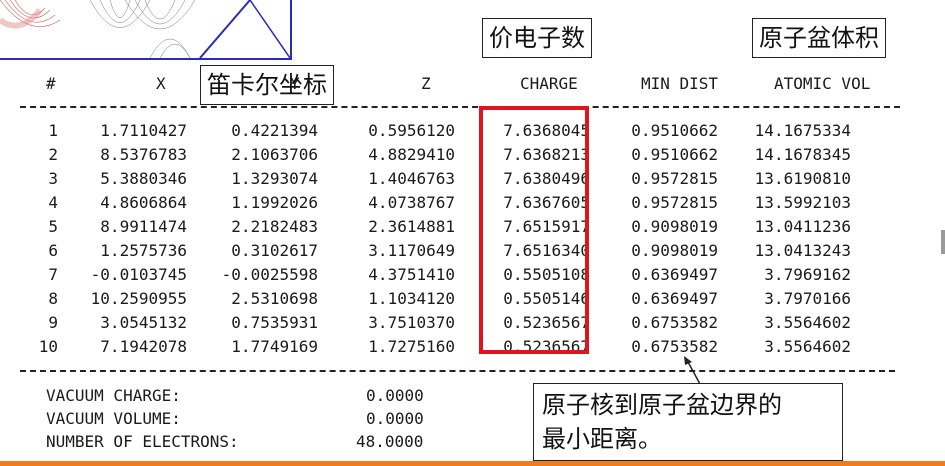  I want to click on min-dist-note-line1: 原子核到原子盆边界的, so click(662, 405).